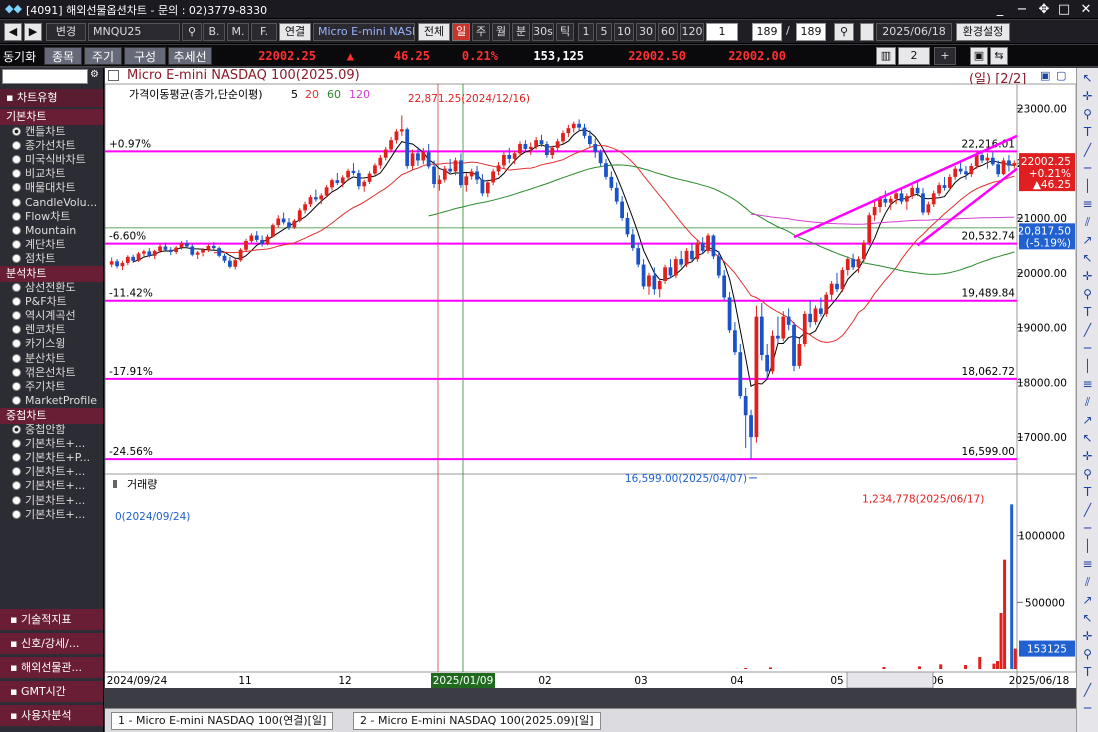 The height and width of the screenshot is (732, 1098). Describe the element at coordinates (145, 56) in the screenshot. I see `tab-layout: 구성` at that location.